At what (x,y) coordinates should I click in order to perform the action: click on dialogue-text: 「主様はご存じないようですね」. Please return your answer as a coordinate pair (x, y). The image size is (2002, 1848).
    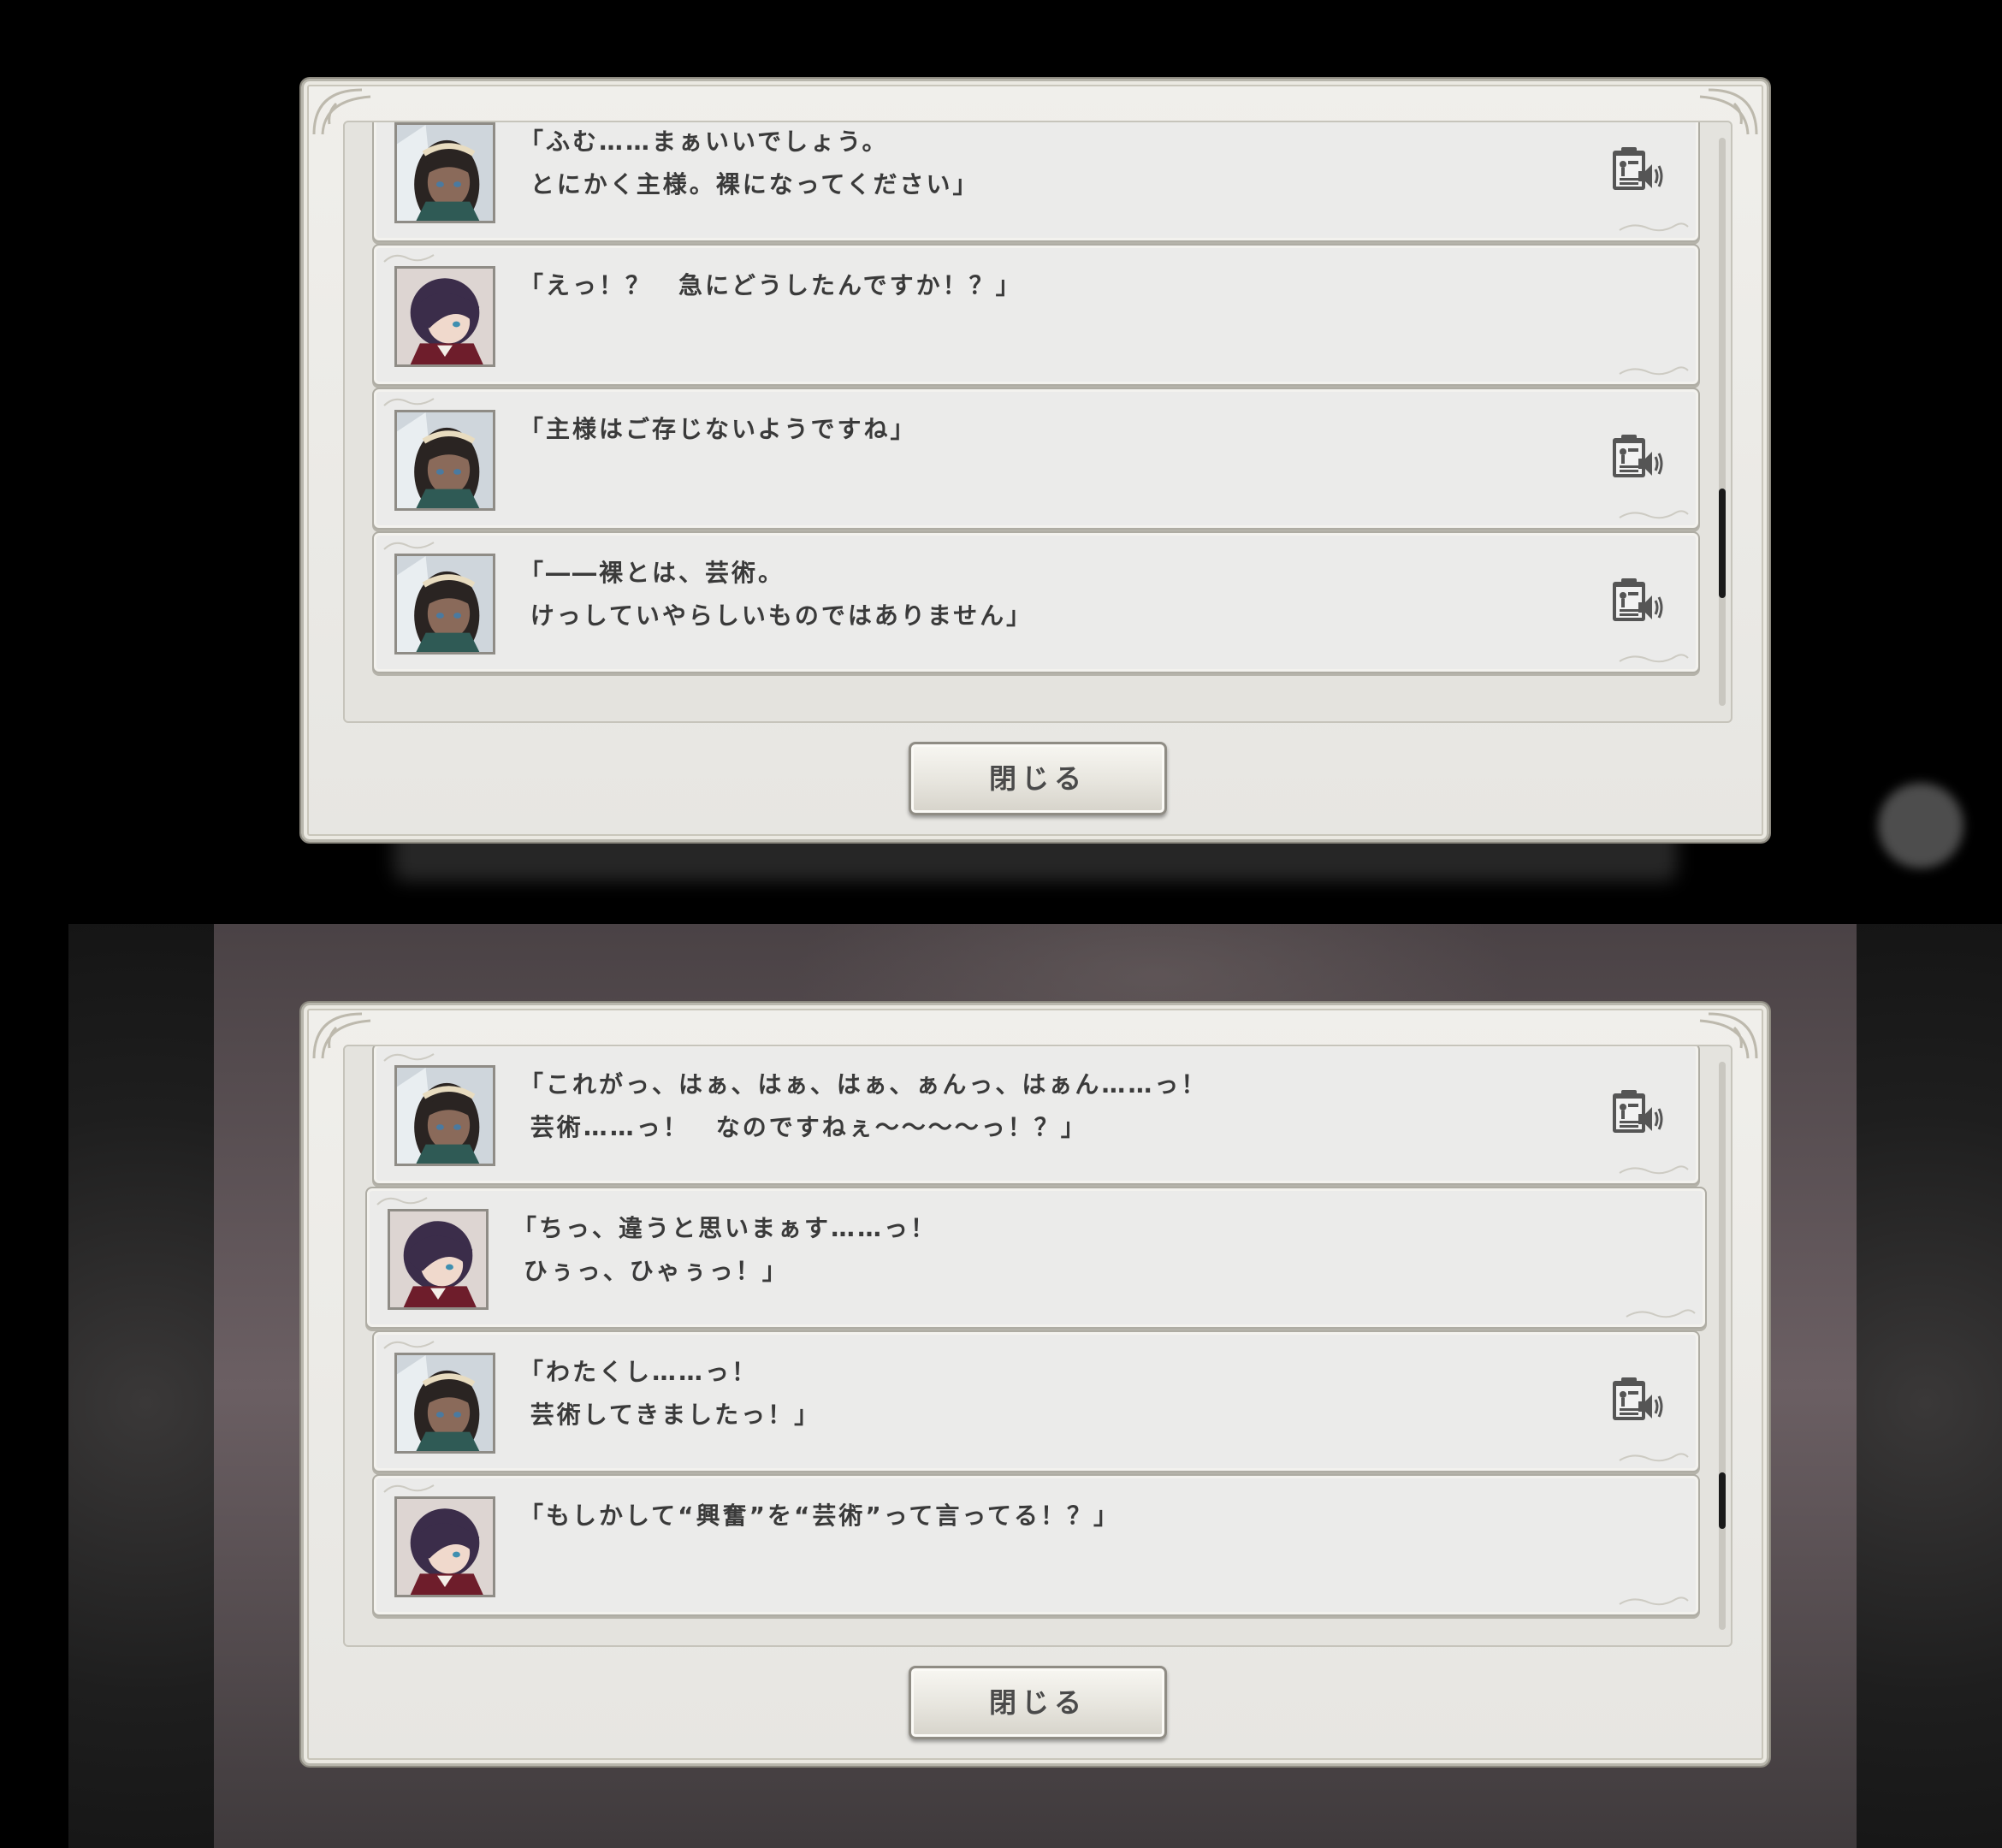
    Looking at the image, I should click on (718, 429).